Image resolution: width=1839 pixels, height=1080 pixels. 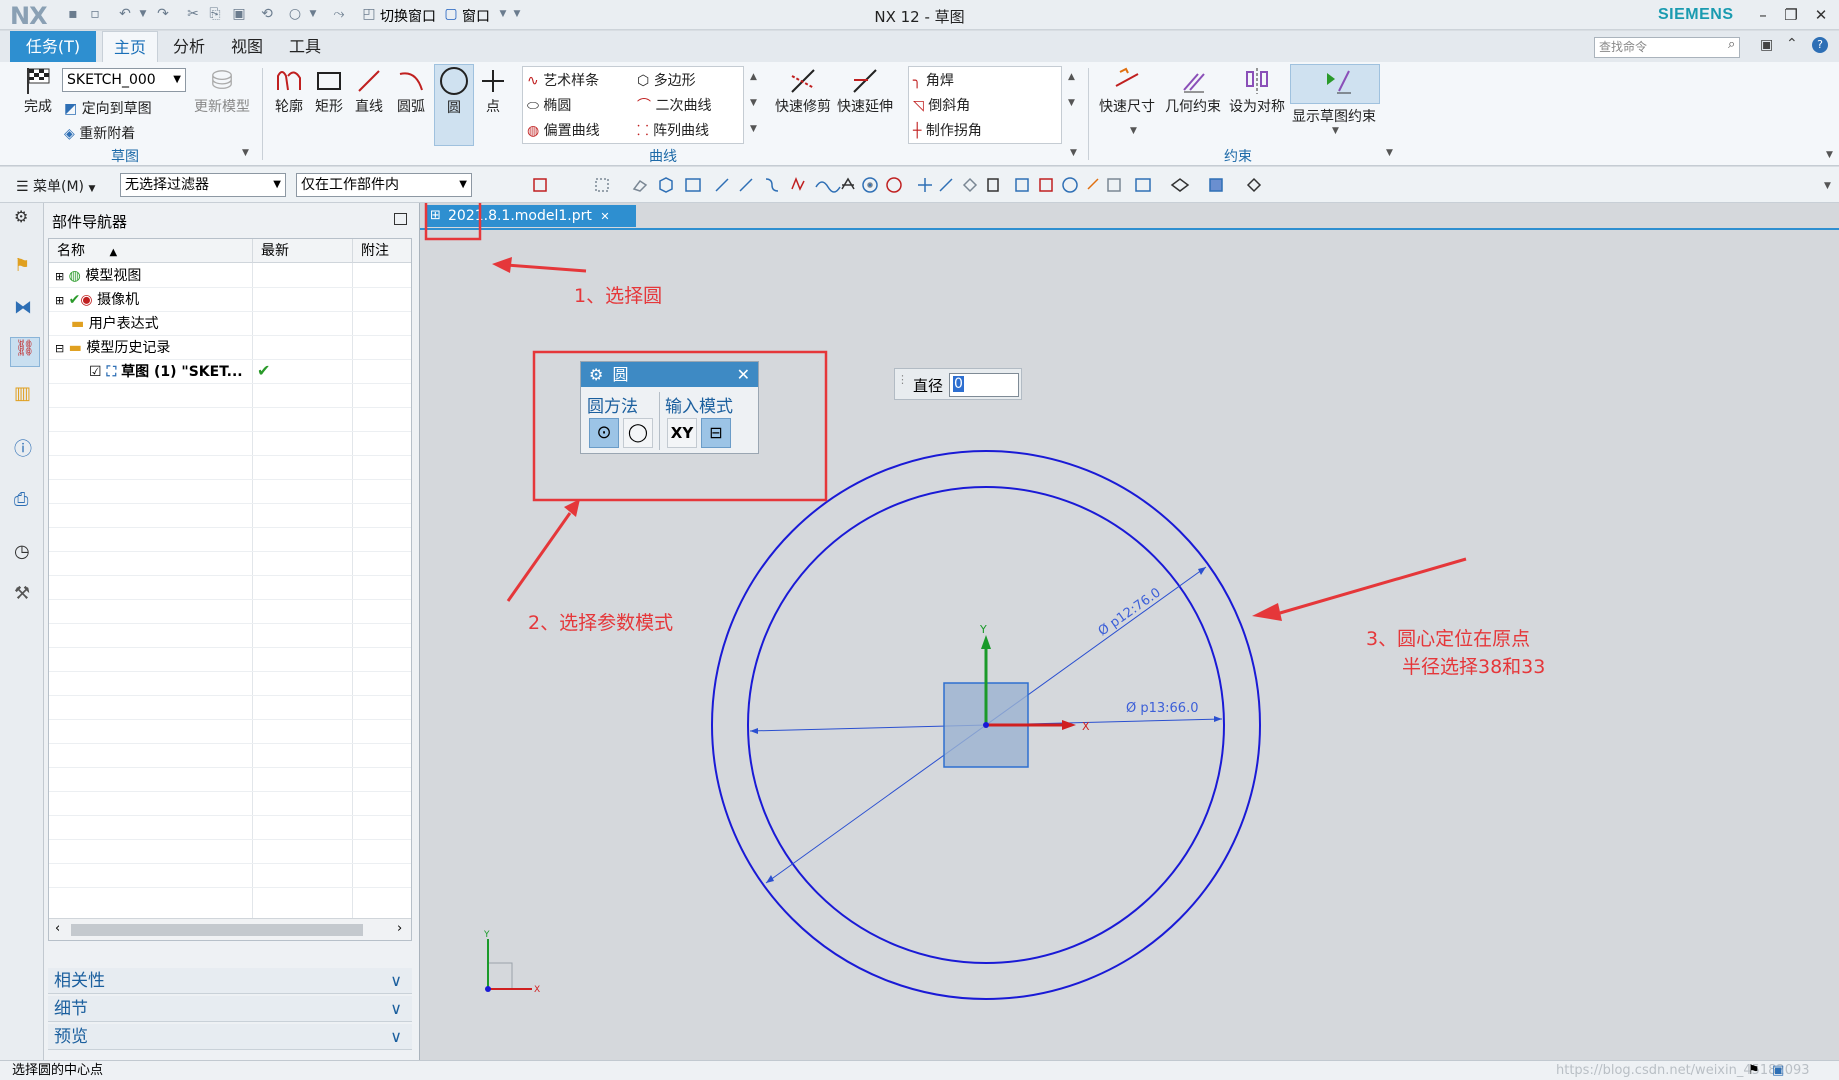 What do you see at coordinates (803, 91) in the screenshot?
I see `quick-trim-button: 快速修剪` at bounding box center [803, 91].